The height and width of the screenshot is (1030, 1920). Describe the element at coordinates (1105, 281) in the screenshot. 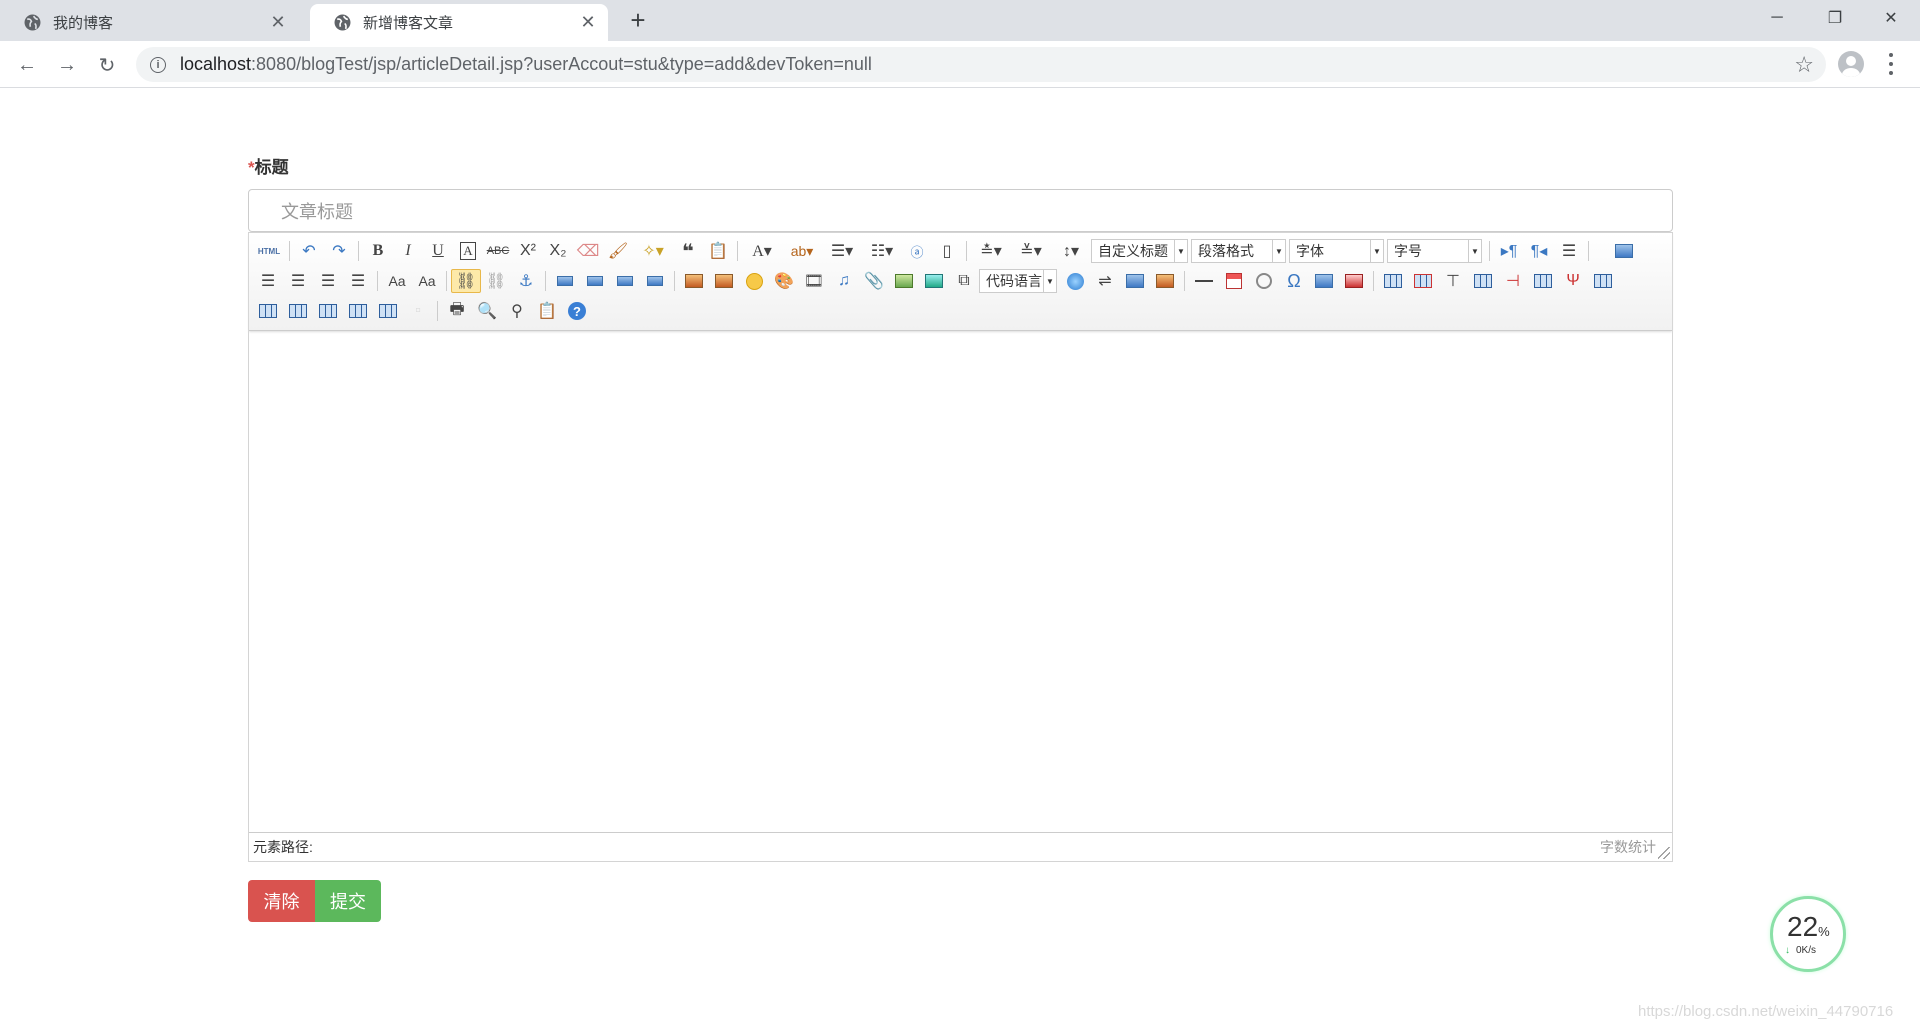

I see `page-break-icon: ⇌` at that location.